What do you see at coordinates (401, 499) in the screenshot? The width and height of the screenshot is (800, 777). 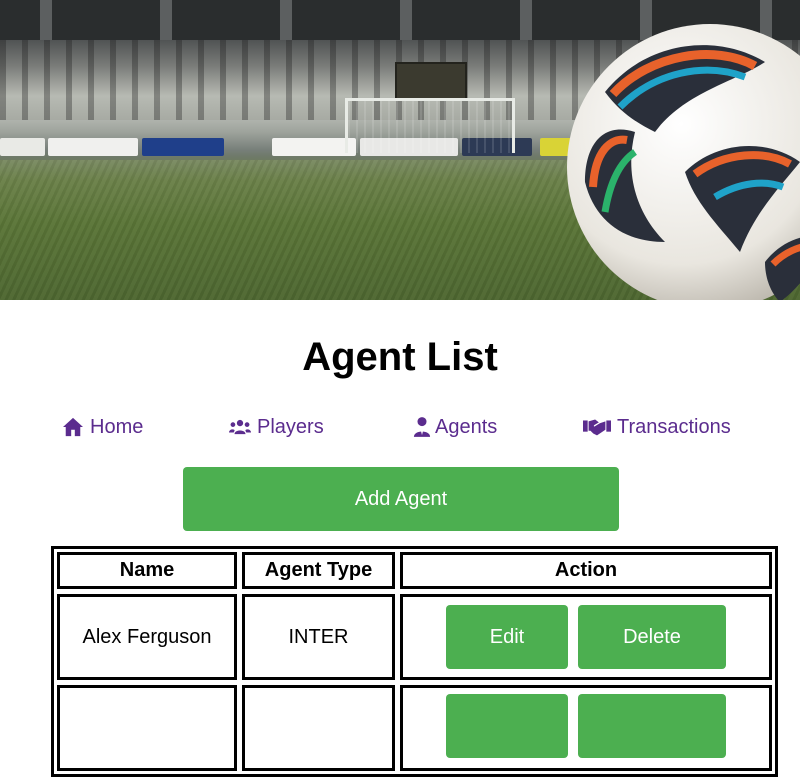 I see `add-agent-button: Add Agent` at bounding box center [401, 499].